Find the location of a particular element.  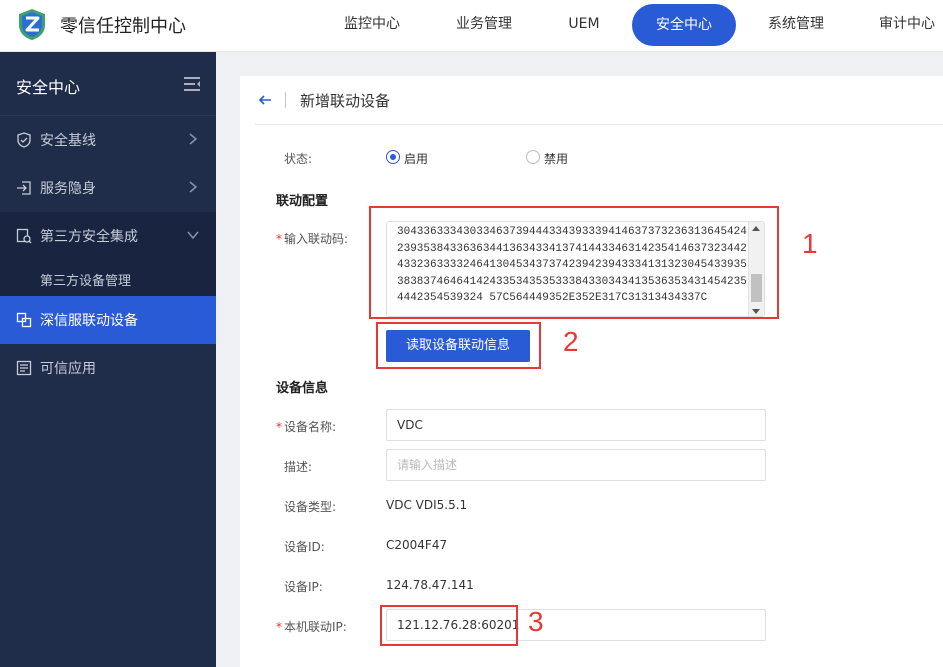

link-icon is located at coordinates (24, 320).